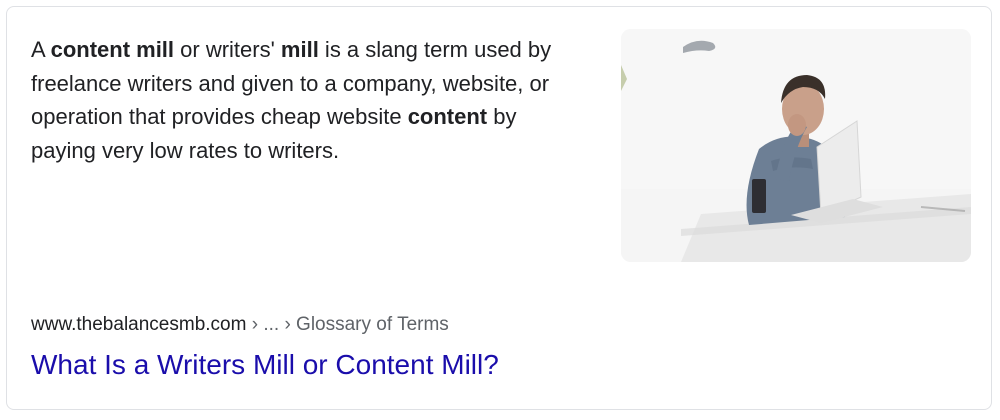 This screenshot has width=1000, height=420. I want to click on snippet-bold-term: content, so click(447, 116).